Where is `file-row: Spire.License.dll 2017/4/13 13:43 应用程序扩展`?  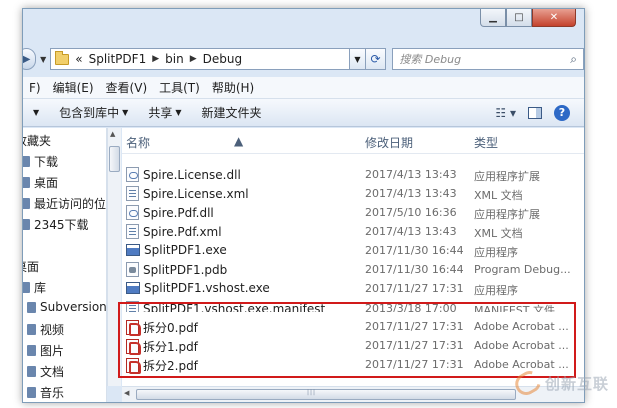
file-row: Spire.License.dll 2017/4/13 13:43 应用程序扩展 is located at coordinates (353, 175).